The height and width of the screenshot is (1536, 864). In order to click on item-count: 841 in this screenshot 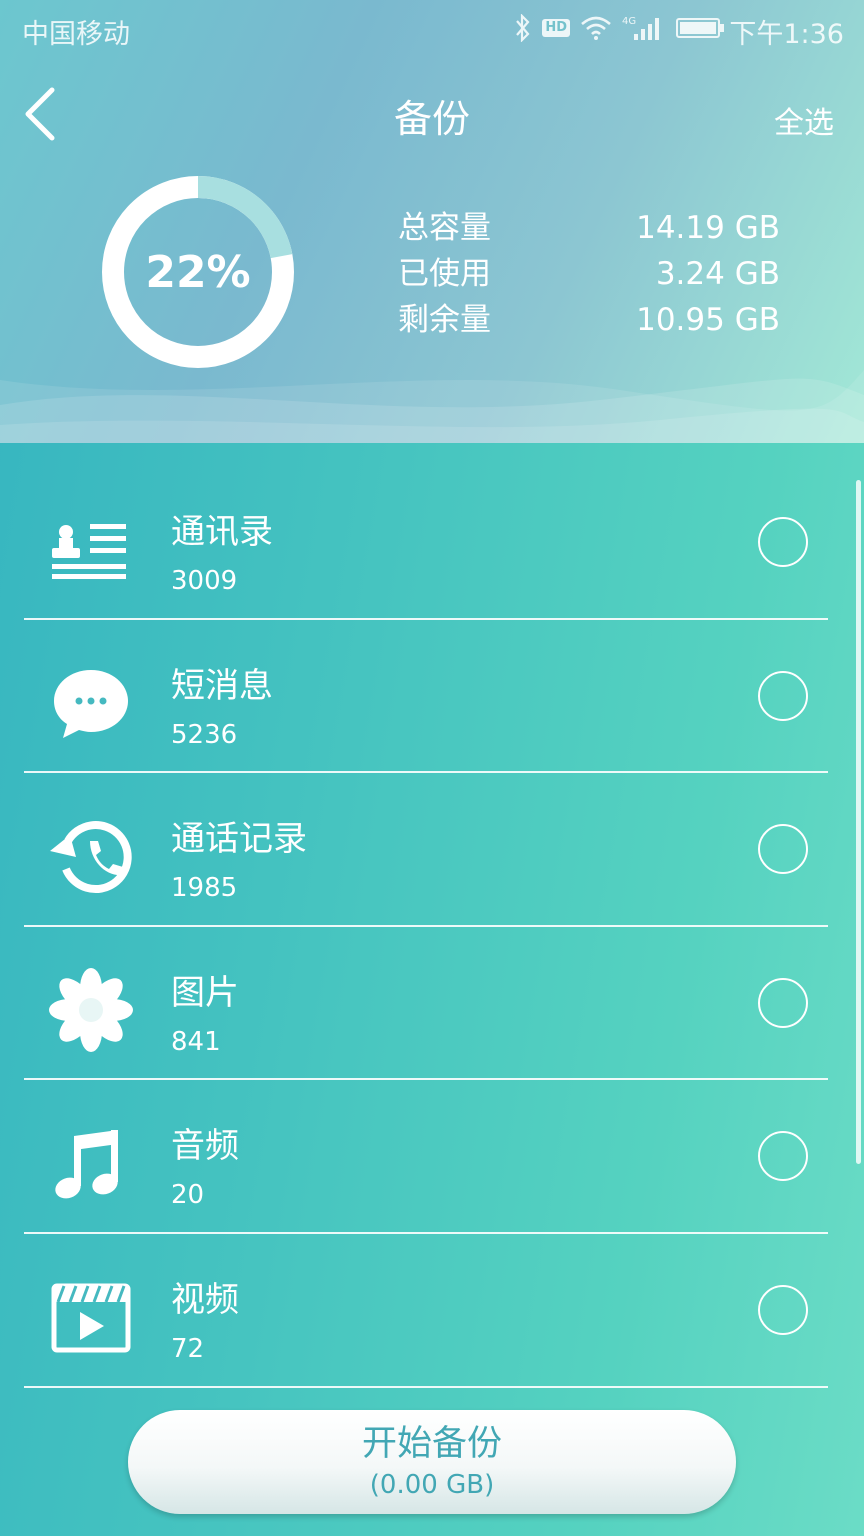, I will do `click(196, 1041)`.